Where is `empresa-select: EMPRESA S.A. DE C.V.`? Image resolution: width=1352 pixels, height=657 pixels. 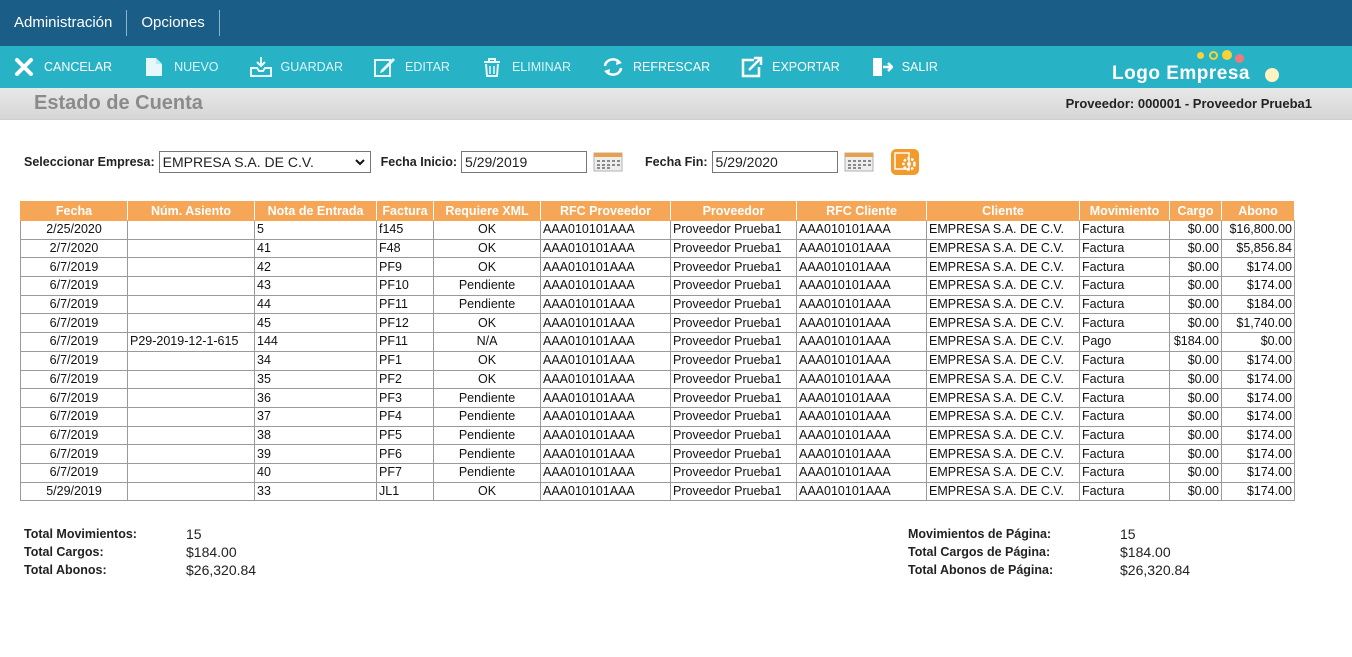 empresa-select: EMPRESA S.A. DE C.V. is located at coordinates (264, 162).